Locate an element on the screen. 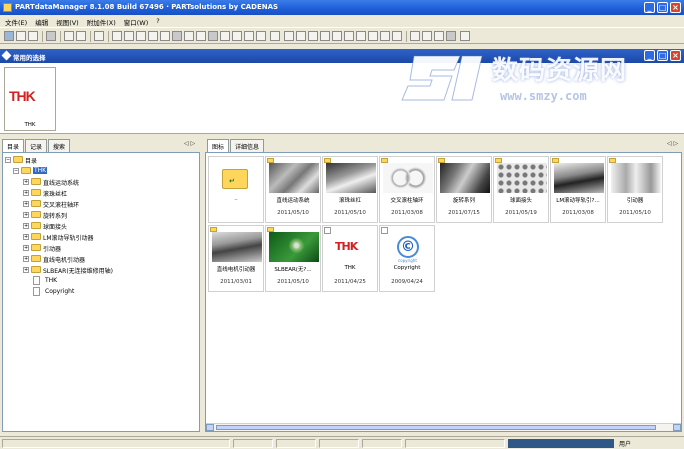 This screenshot has height=449, width=684. toolbar-new-icon is located at coordinates (9, 36).